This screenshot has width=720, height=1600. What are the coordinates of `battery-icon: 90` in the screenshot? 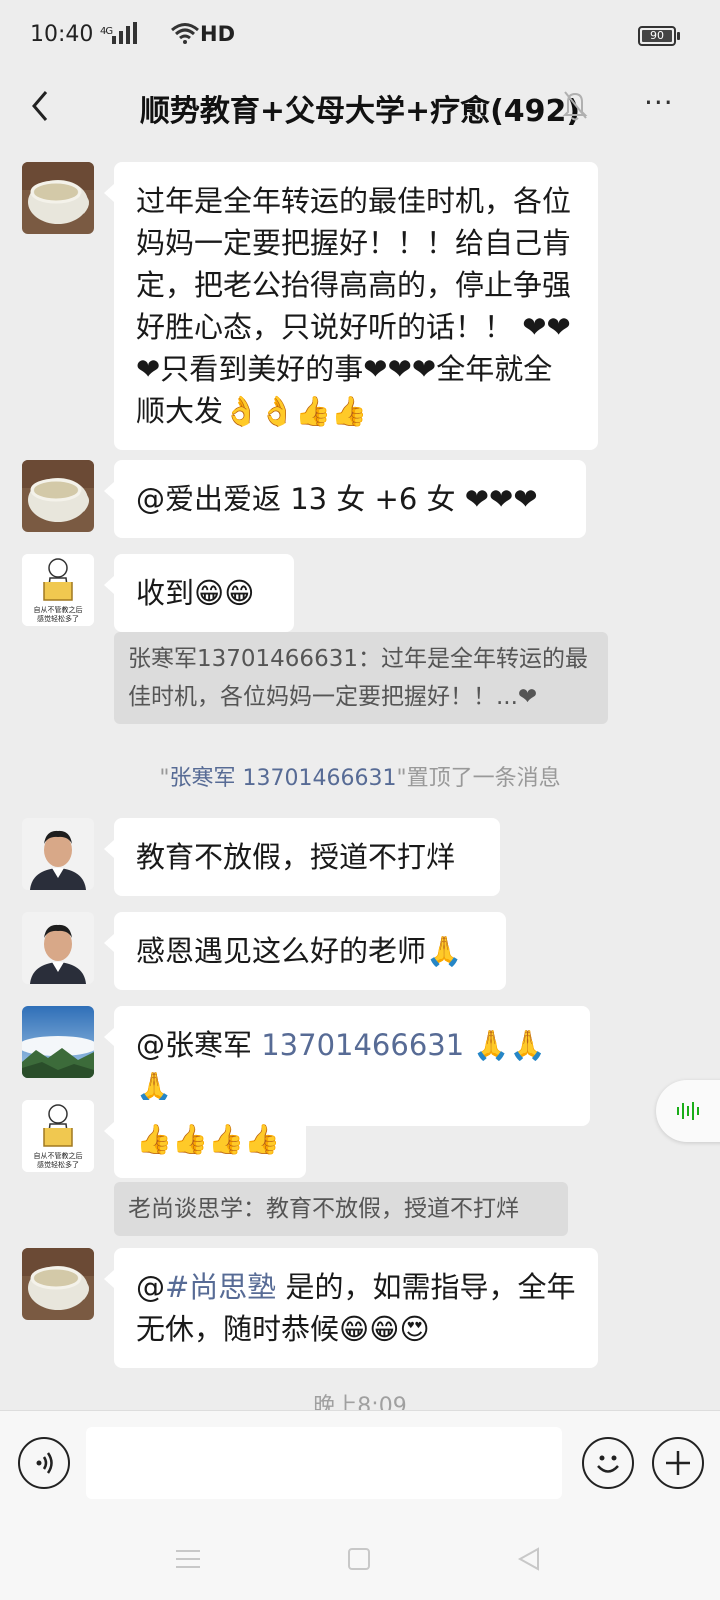 It's located at (659, 36).